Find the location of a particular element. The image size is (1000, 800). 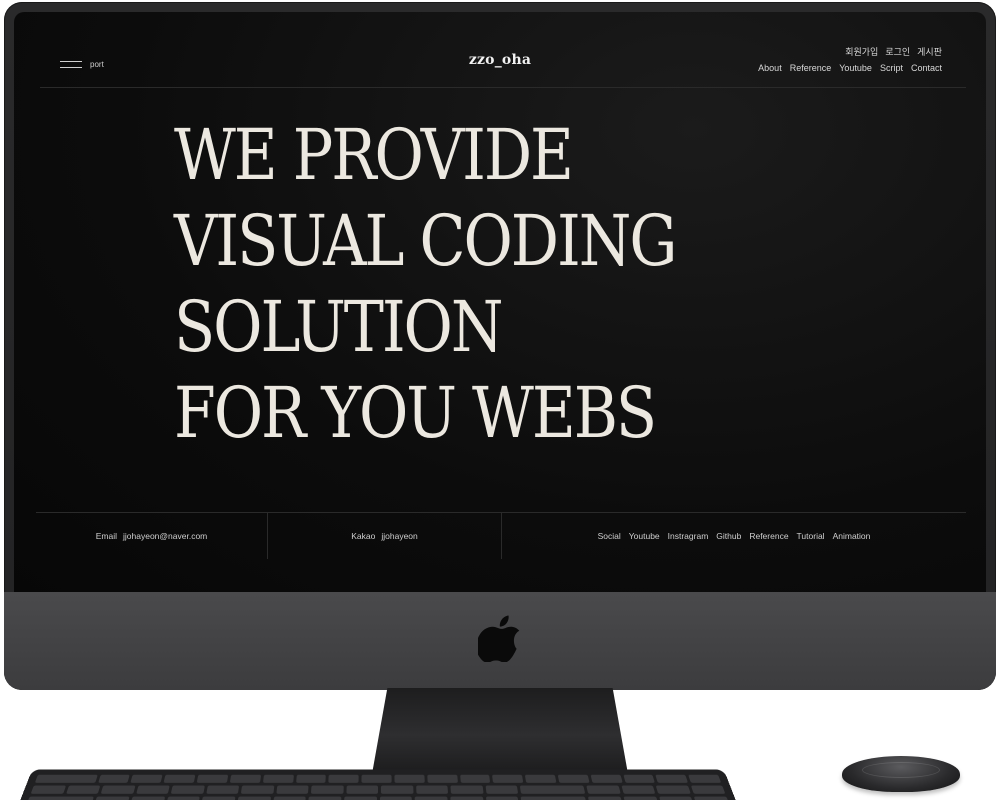

main-nav: About Reference Youtube Script Contact is located at coordinates (850, 68).